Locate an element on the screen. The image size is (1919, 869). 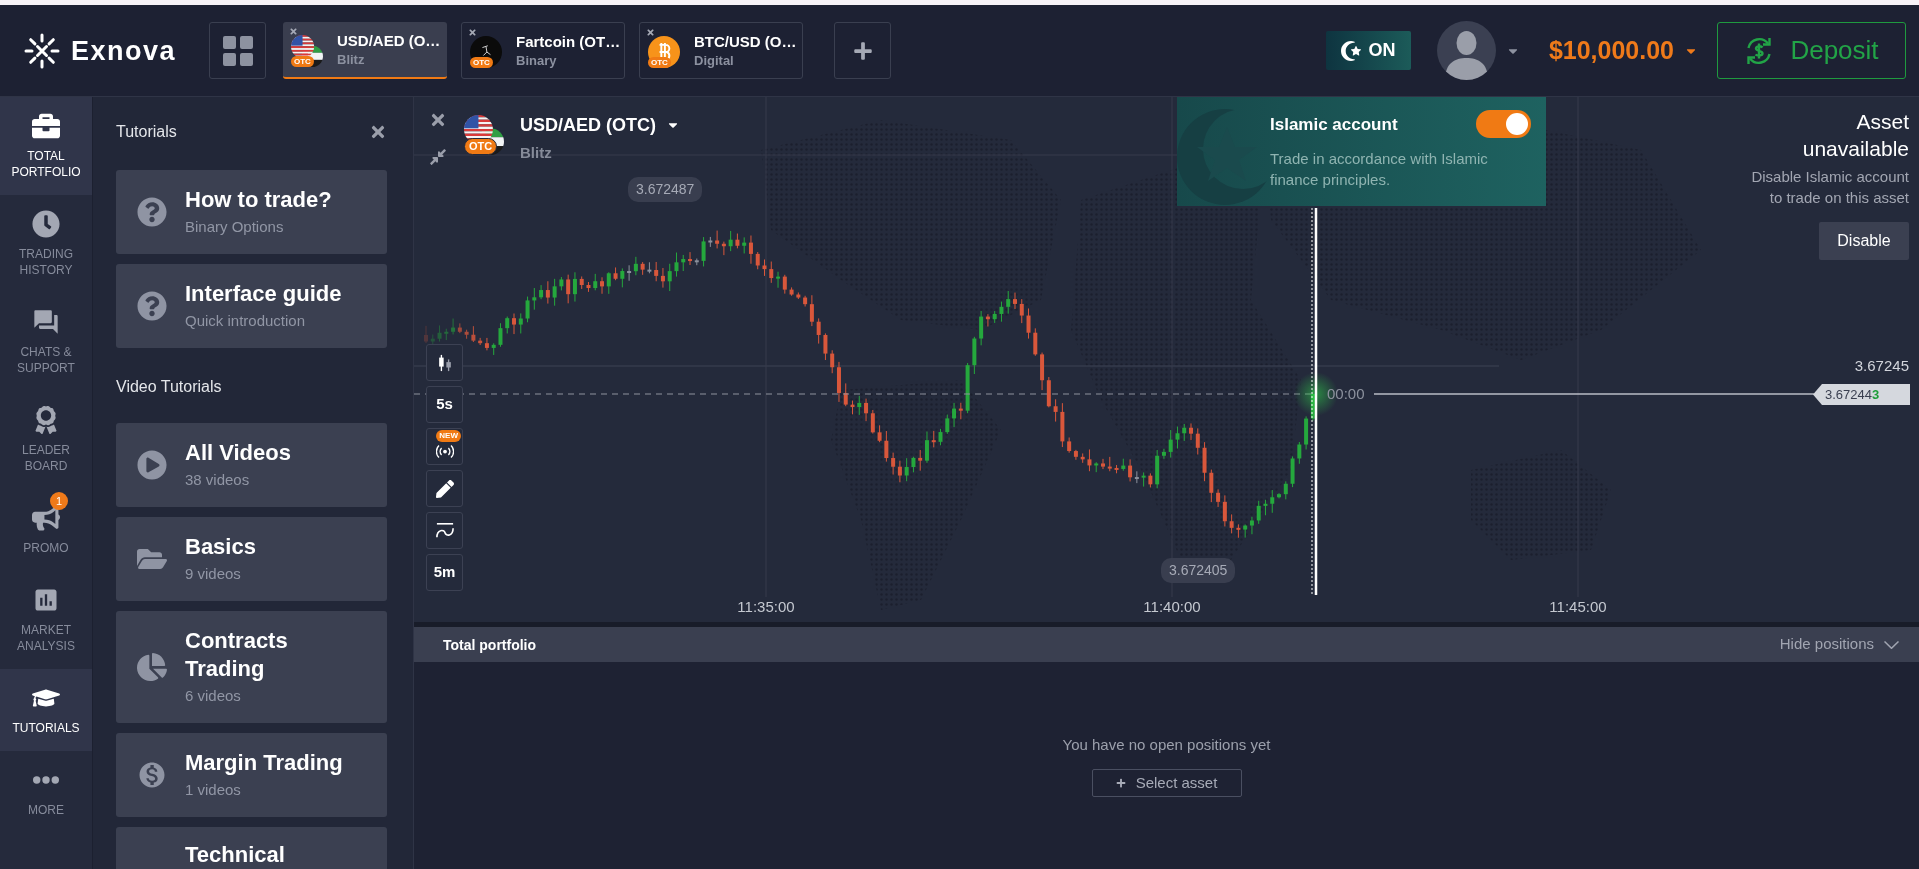
card-subtitle: 38 videos is located at coordinates (218, 480).